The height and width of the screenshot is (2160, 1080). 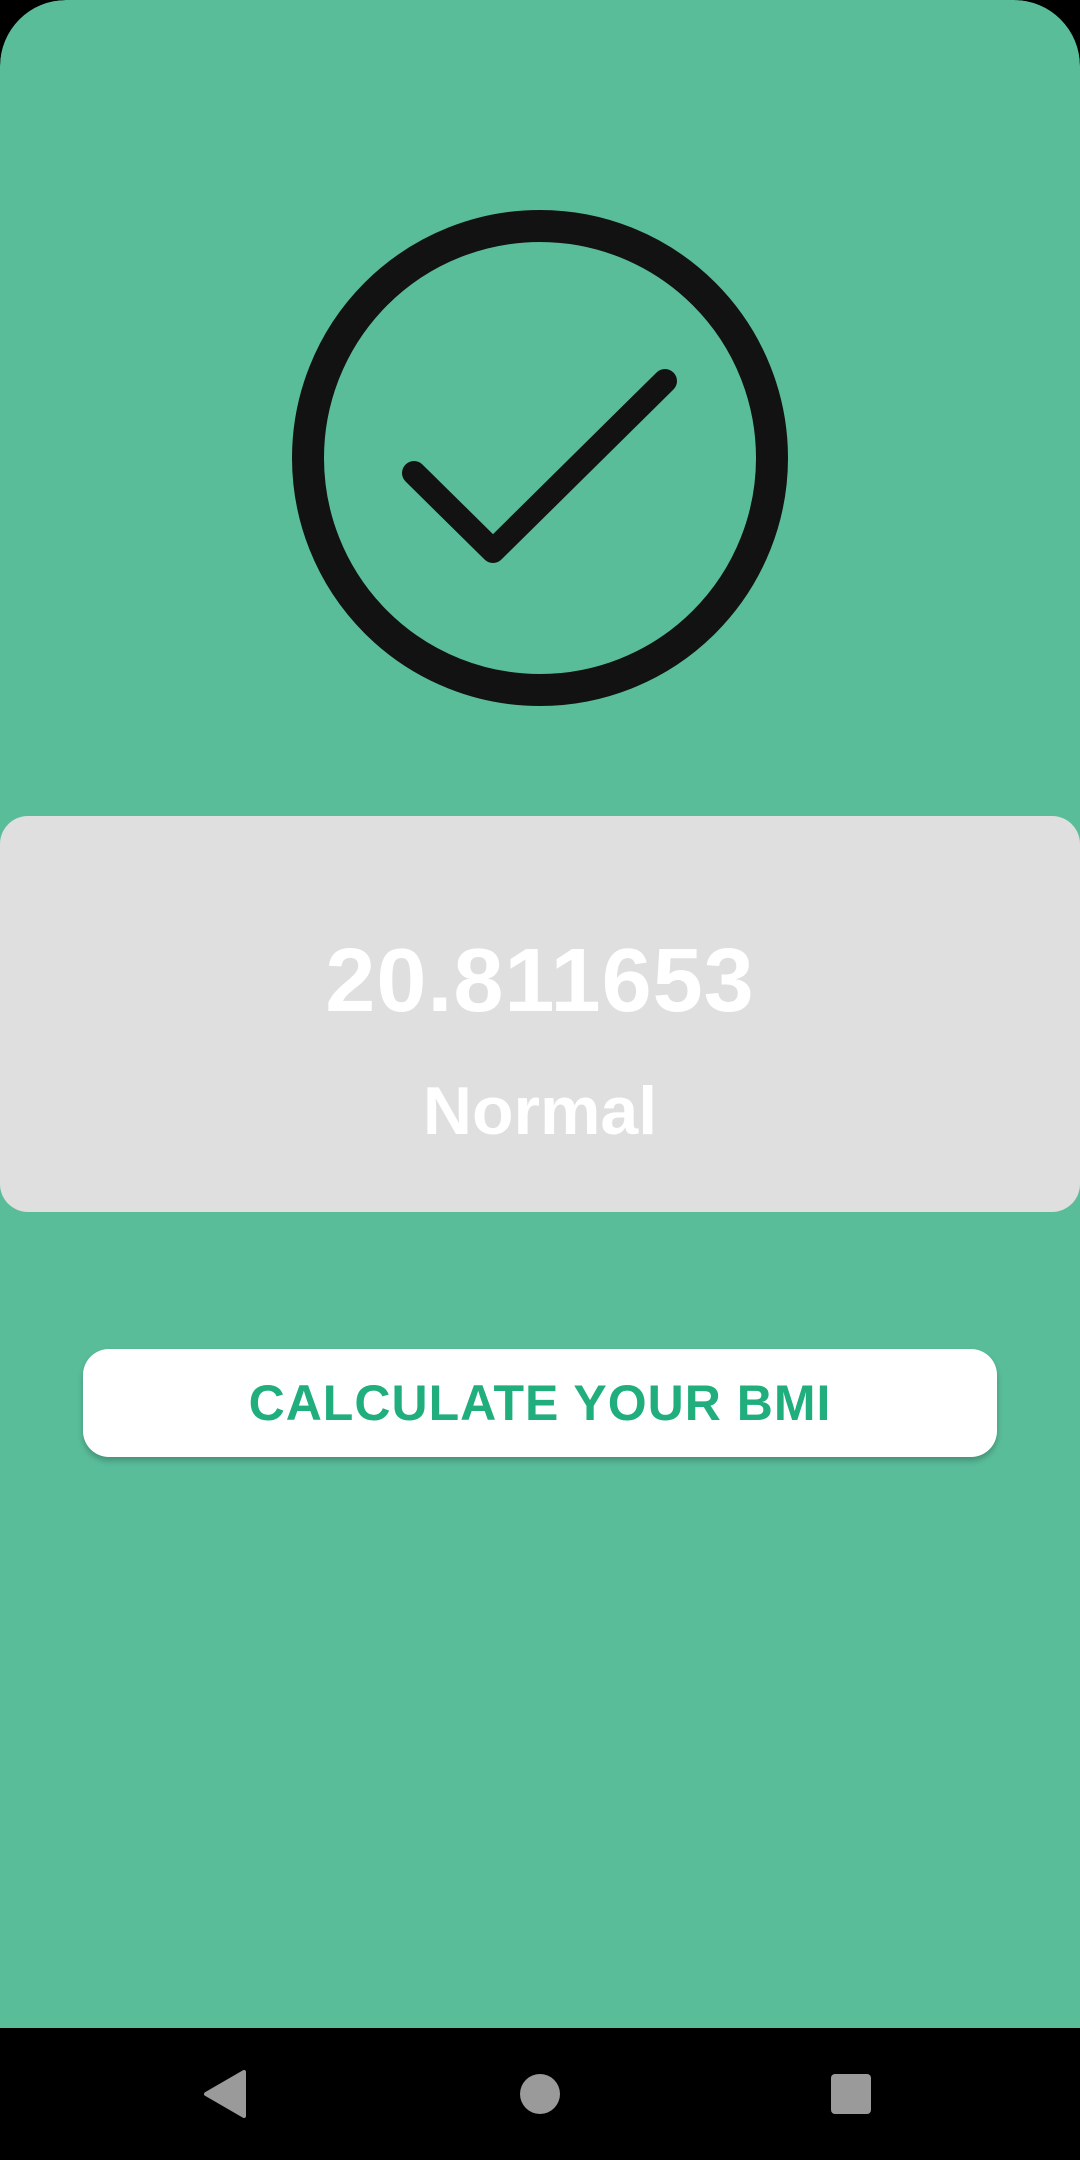 I want to click on back-button, so click(x=225, y=2094).